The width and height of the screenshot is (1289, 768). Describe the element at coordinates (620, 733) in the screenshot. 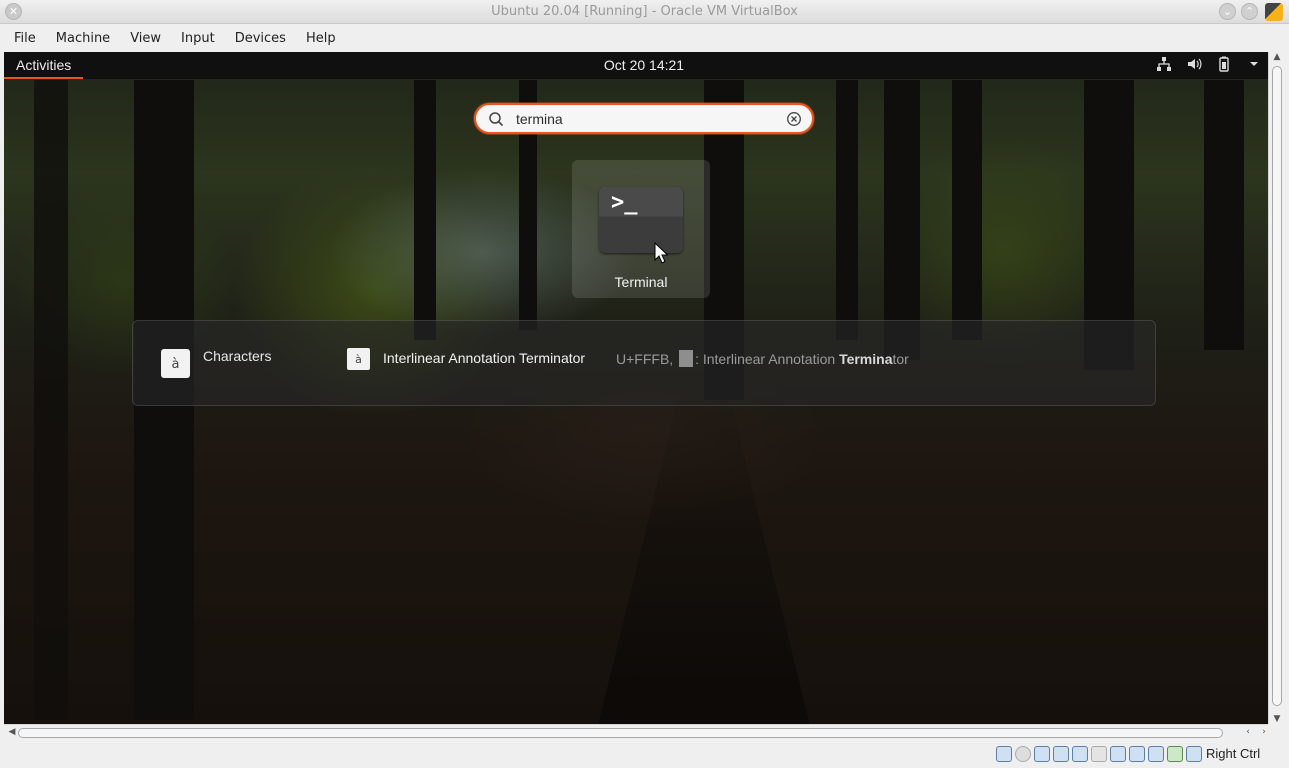

I see `horizontal-scroll-thumb` at that location.